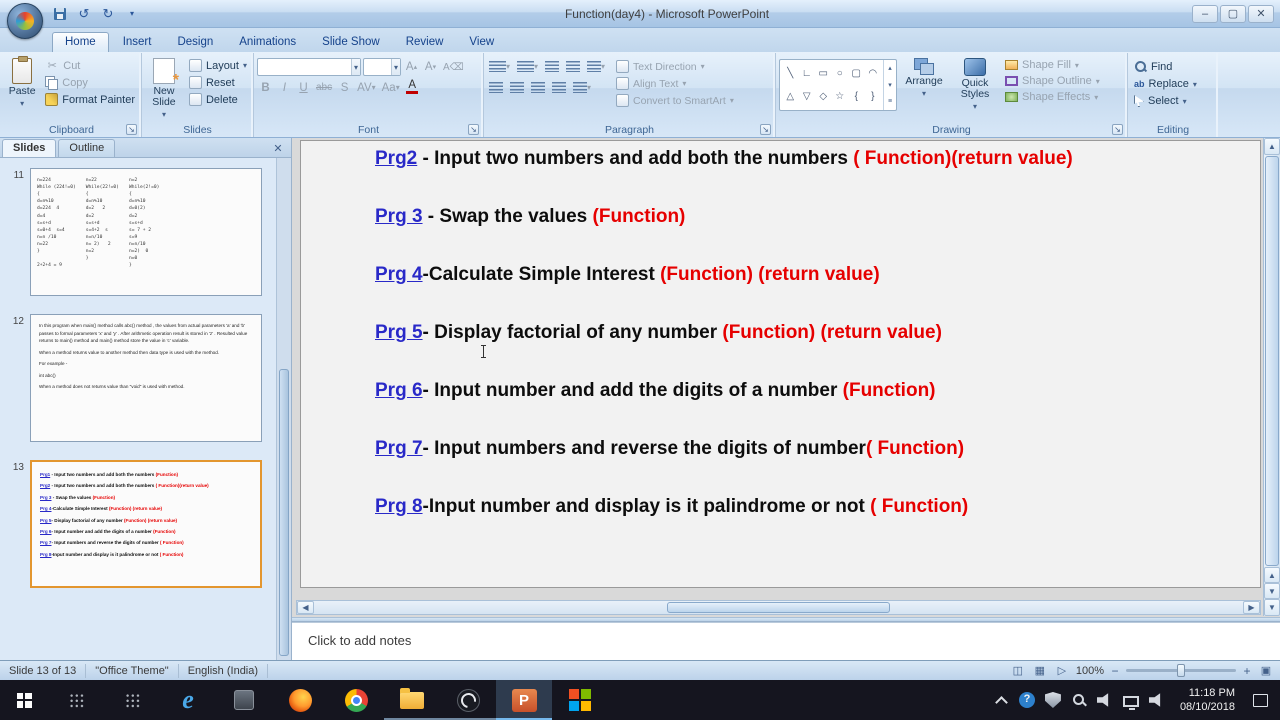 This screenshot has height=720, width=1280. I want to click on chrome-icon, so click(356, 700).